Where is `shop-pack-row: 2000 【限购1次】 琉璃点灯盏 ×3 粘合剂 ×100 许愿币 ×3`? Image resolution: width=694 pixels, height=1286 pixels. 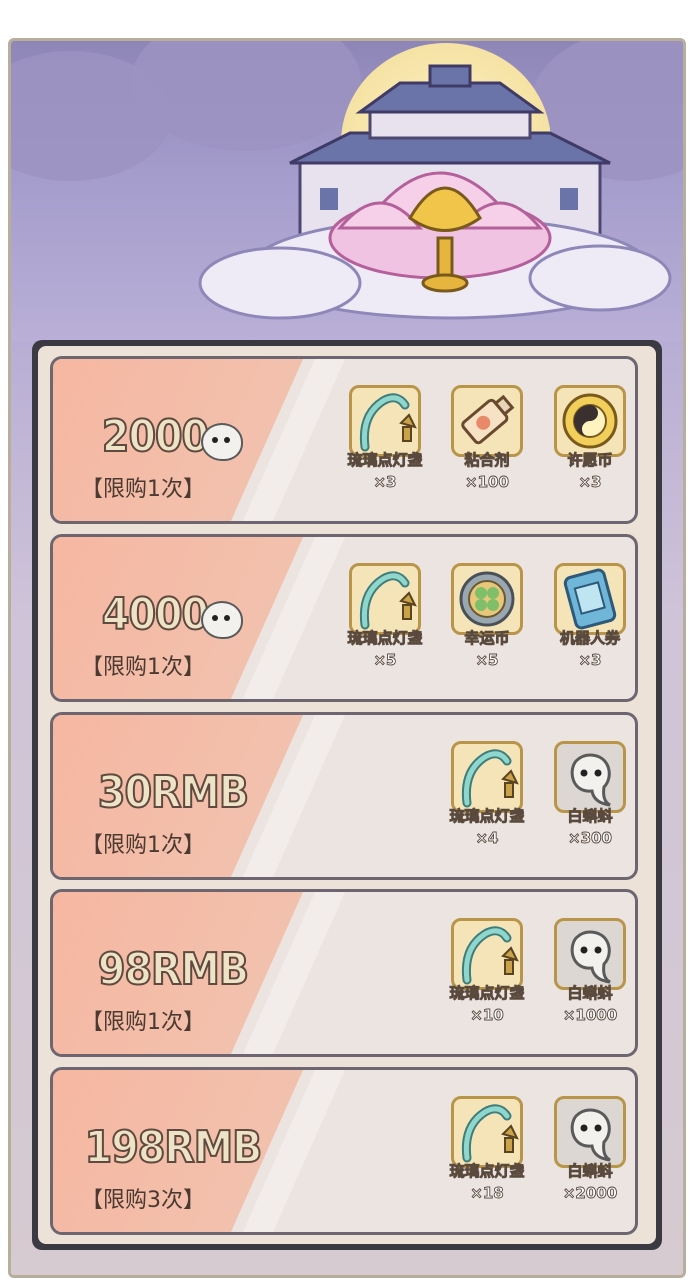
shop-pack-row: 2000 【限购1次】 琉璃点灯盏 ×3 粘合剂 ×100 许愿币 ×3 is located at coordinates (344, 440).